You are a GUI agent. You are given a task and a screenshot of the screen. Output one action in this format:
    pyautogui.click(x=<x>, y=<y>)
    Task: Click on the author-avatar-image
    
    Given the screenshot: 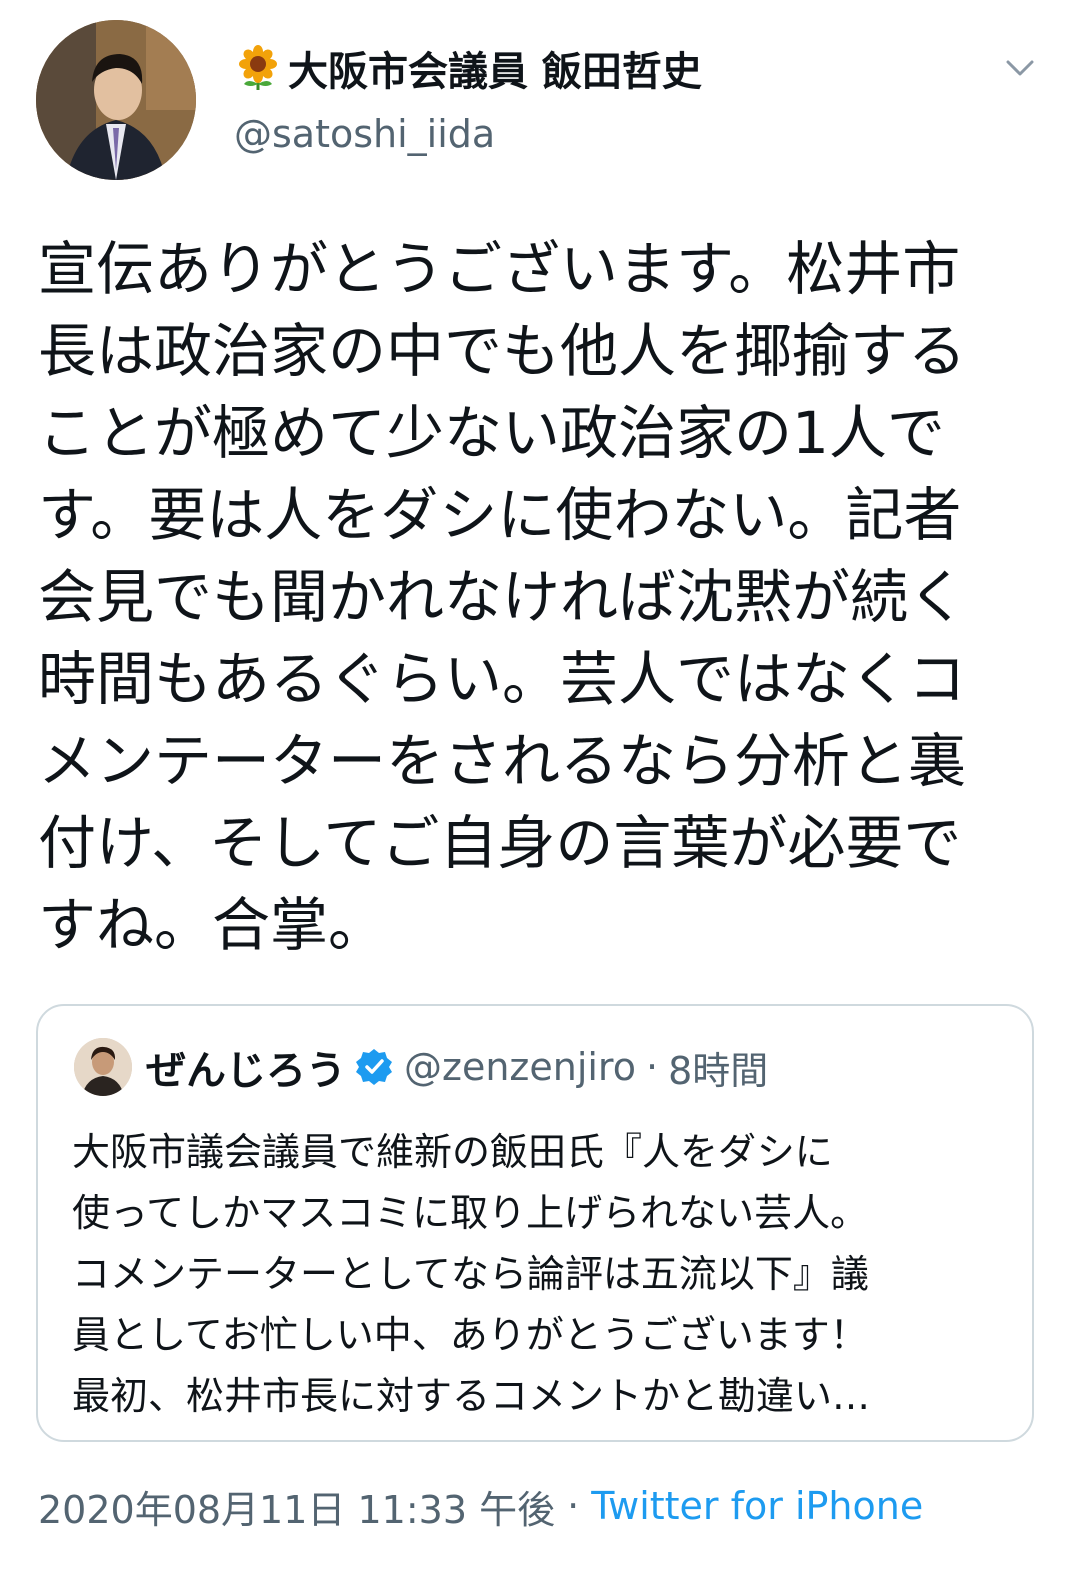 What is the action you would take?
    pyautogui.click(x=116, y=100)
    